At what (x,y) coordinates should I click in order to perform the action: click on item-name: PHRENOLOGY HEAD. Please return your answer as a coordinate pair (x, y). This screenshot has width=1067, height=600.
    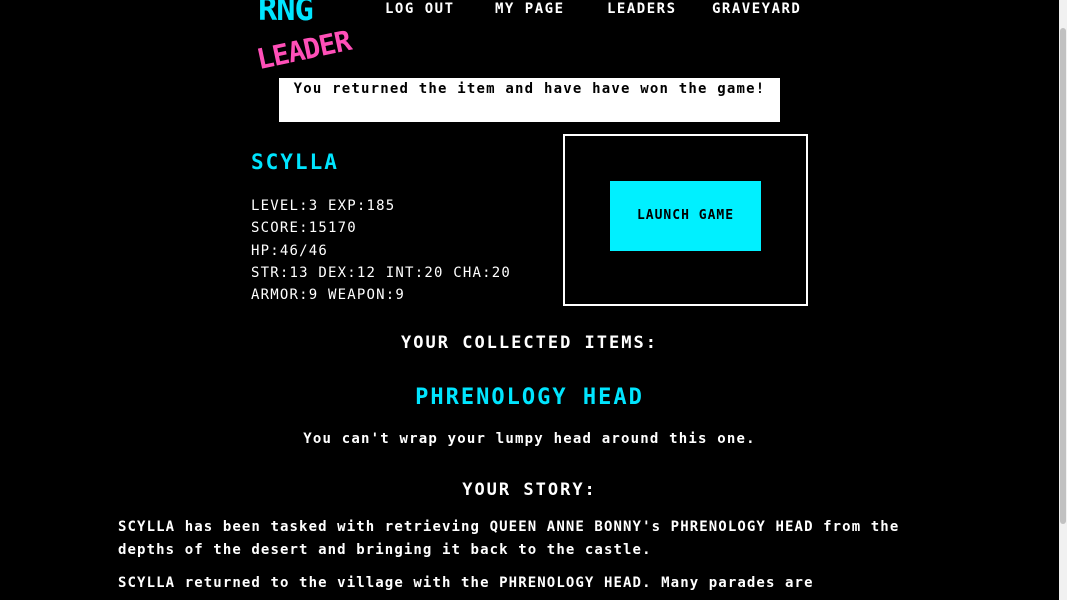
    Looking at the image, I should click on (529, 397).